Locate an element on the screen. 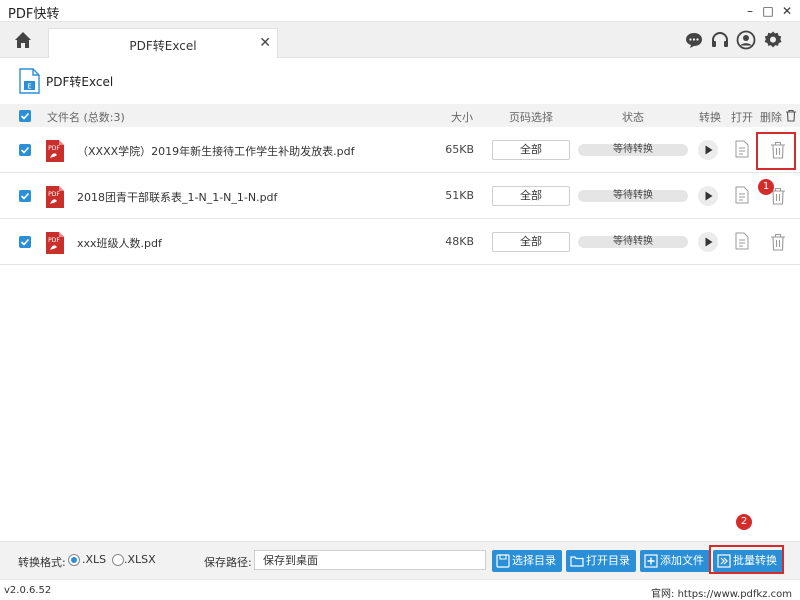  open-directory-button: 打开目录 is located at coordinates (601, 561).